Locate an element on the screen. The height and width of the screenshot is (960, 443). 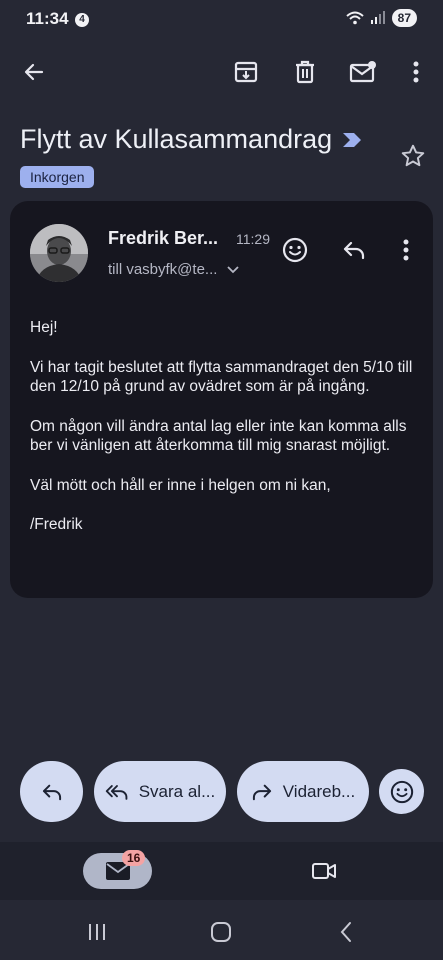
body-paragraph: /Fredrik is located at coordinates (56, 524).